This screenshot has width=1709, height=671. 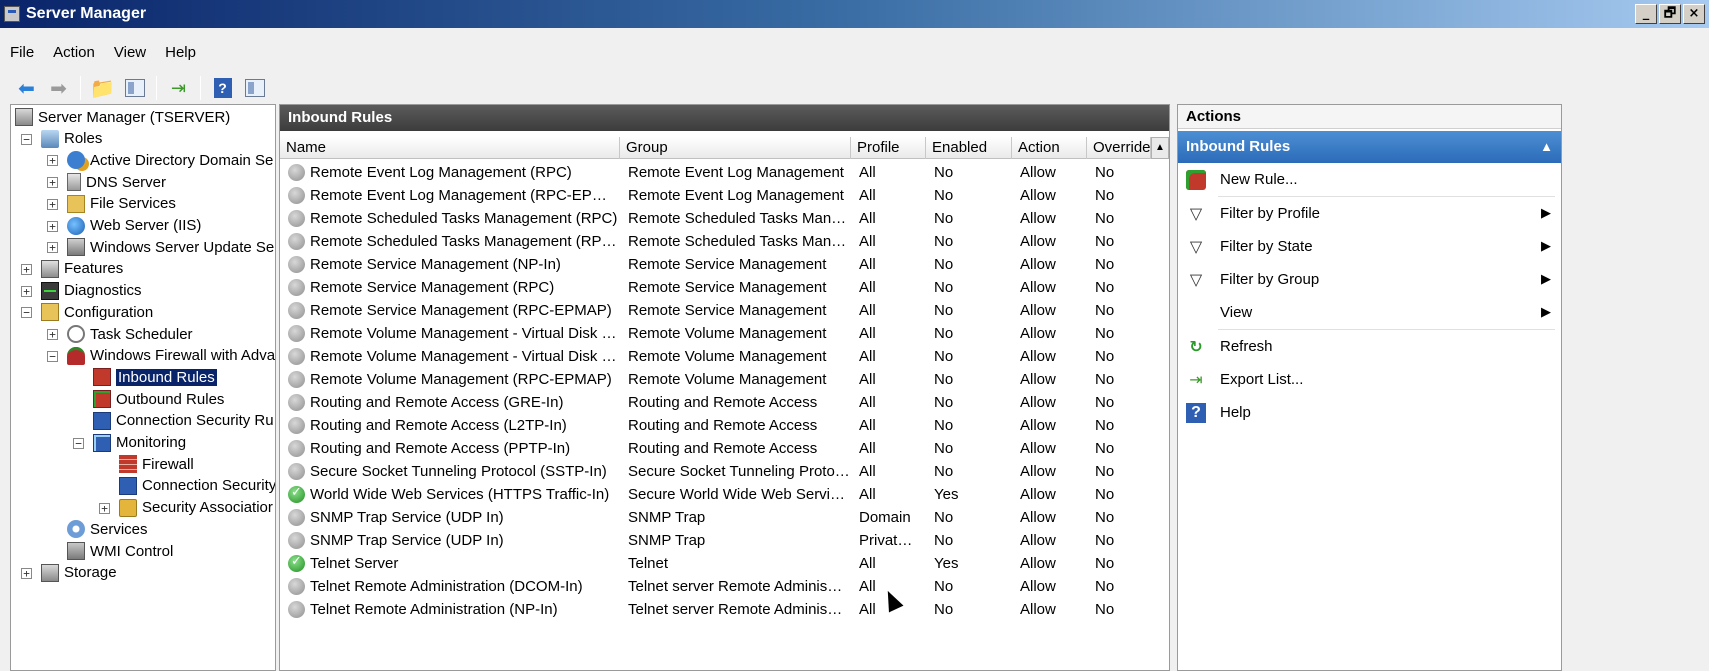 What do you see at coordinates (1369, 147) in the screenshot?
I see `actions-section-inbound-rules: Inbound Rules ▲` at bounding box center [1369, 147].